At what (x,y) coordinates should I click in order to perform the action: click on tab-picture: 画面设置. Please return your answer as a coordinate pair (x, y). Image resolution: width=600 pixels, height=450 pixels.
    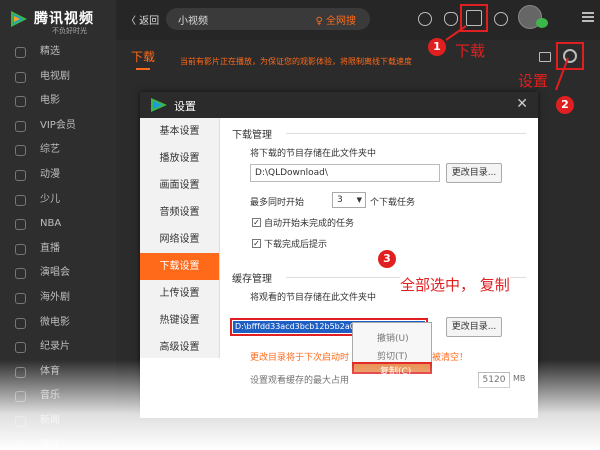
    Looking at the image, I should click on (179, 185).